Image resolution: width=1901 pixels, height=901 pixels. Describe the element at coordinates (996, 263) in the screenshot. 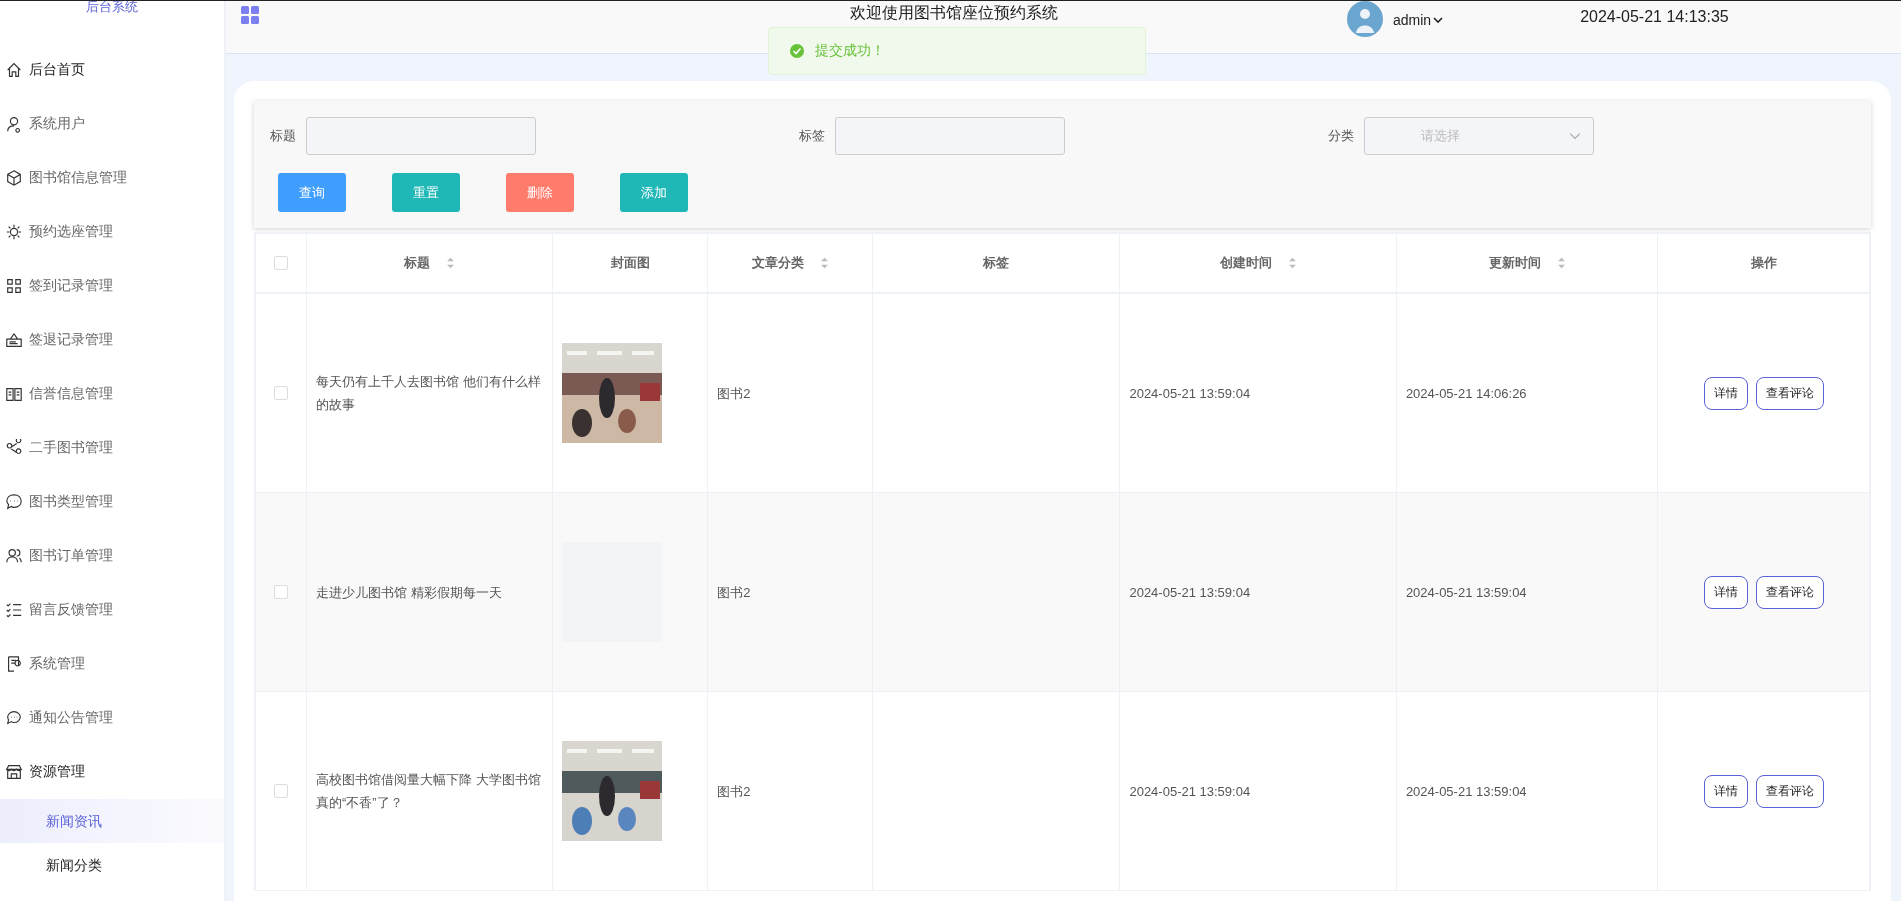

I see `column-header: 标签` at that location.